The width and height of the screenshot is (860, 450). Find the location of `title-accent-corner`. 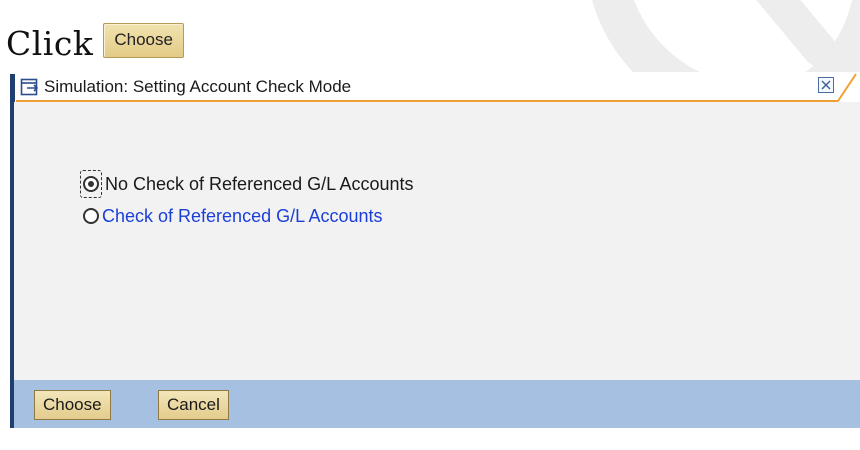

title-accent-corner is located at coordinates (847, 87).